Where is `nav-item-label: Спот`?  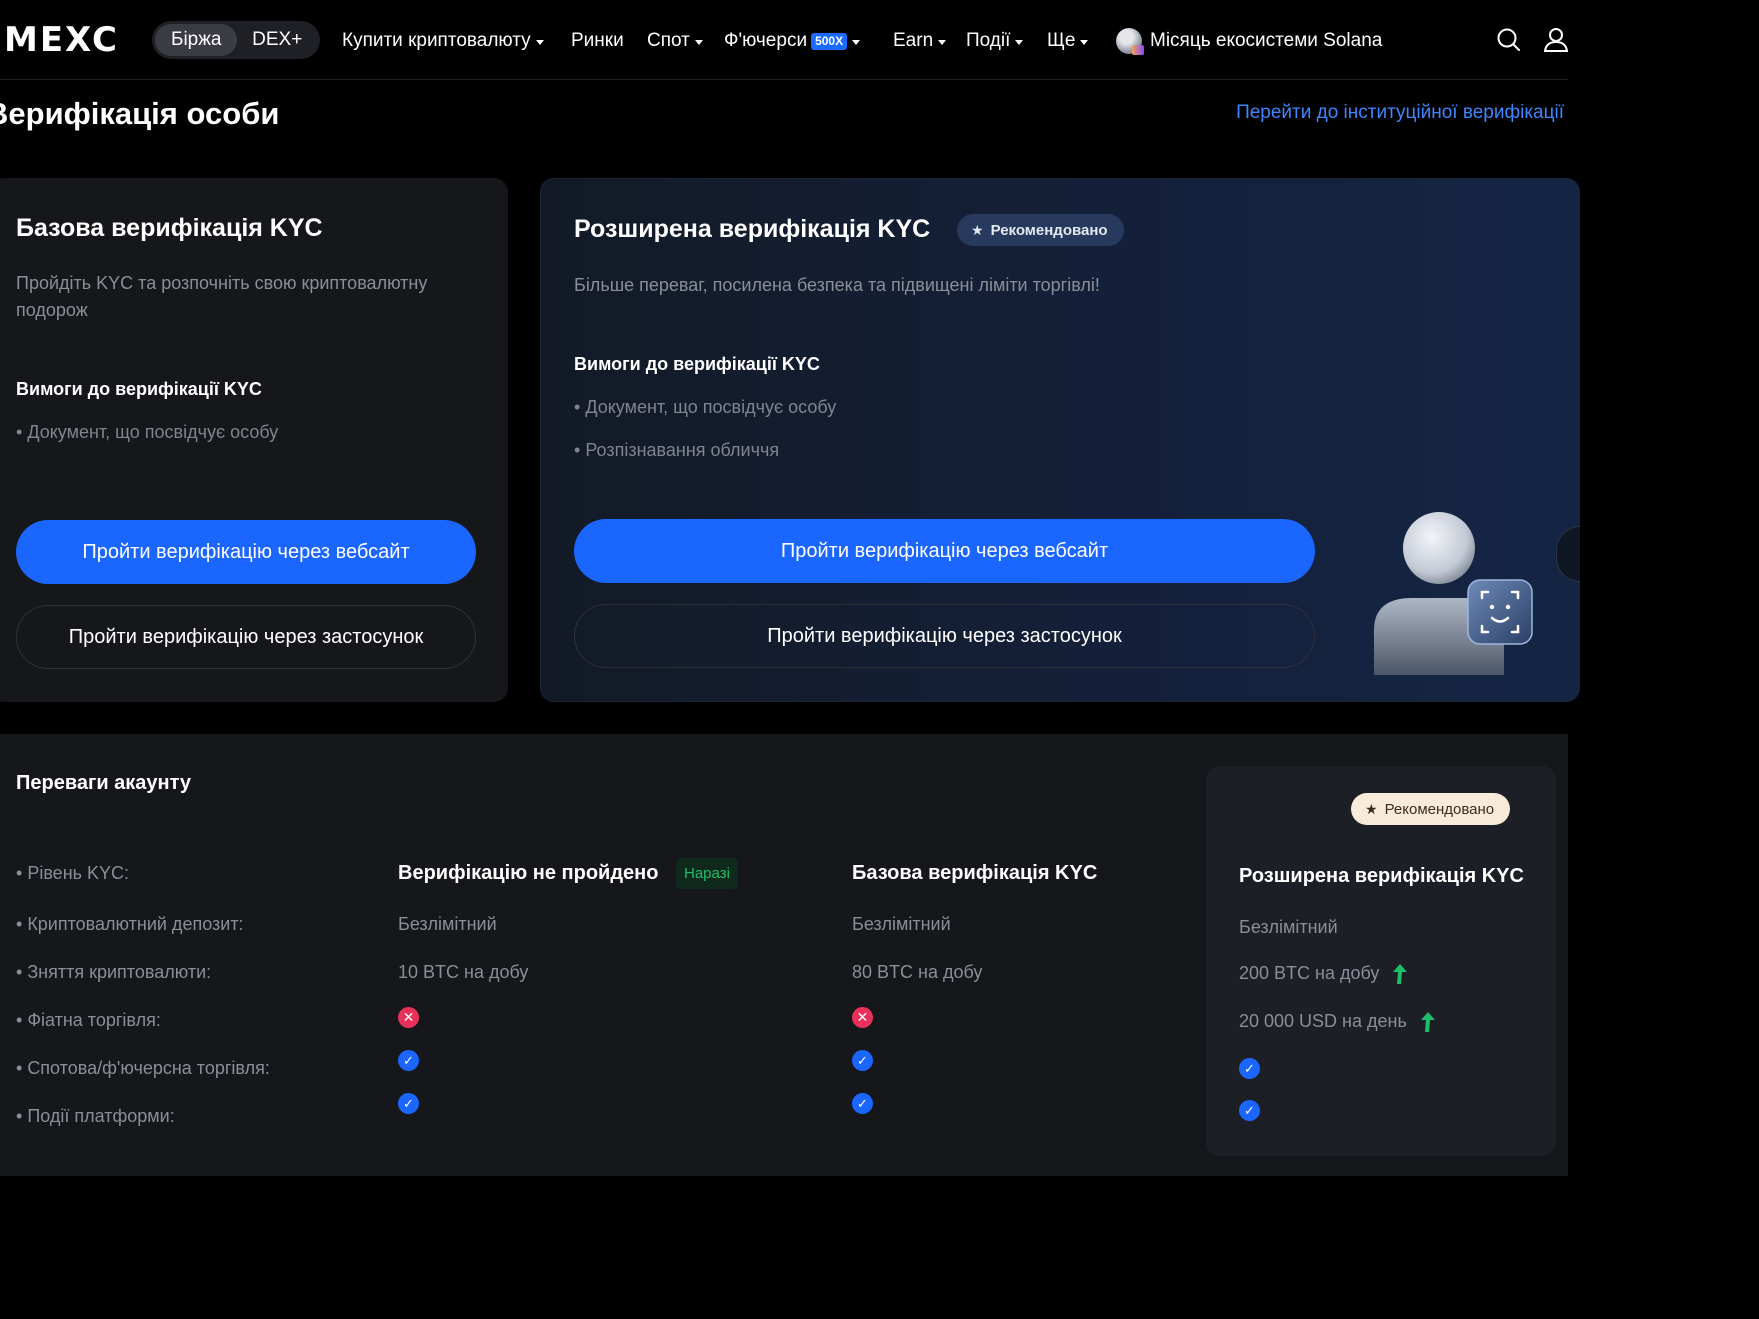 nav-item-label: Спот is located at coordinates (668, 40).